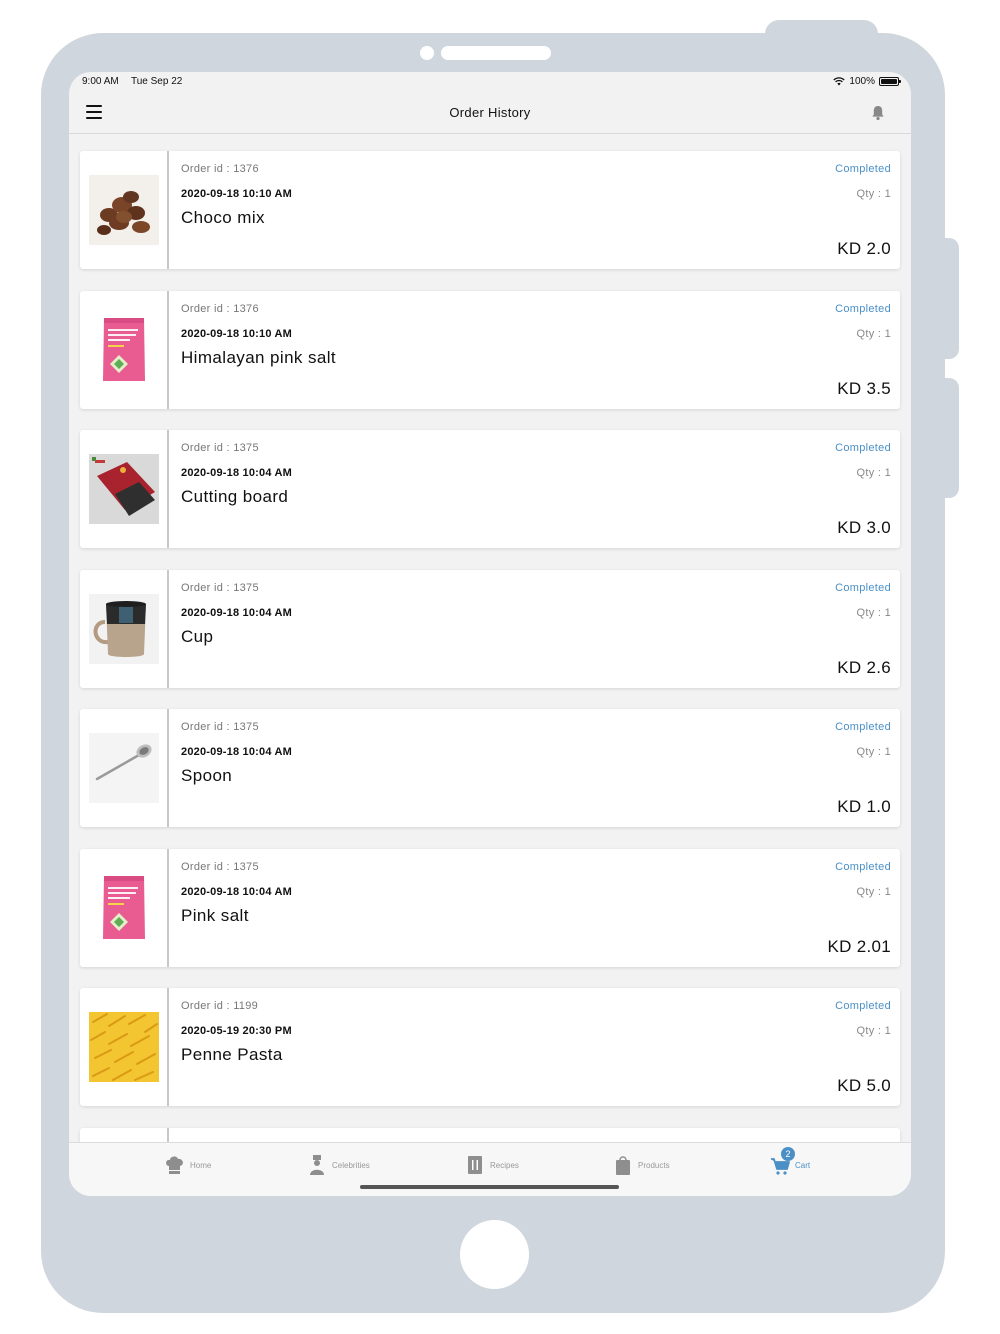 This screenshot has width=1000, height=1334. I want to click on tab-celebrities: Celebrities, so click(338, 1165).